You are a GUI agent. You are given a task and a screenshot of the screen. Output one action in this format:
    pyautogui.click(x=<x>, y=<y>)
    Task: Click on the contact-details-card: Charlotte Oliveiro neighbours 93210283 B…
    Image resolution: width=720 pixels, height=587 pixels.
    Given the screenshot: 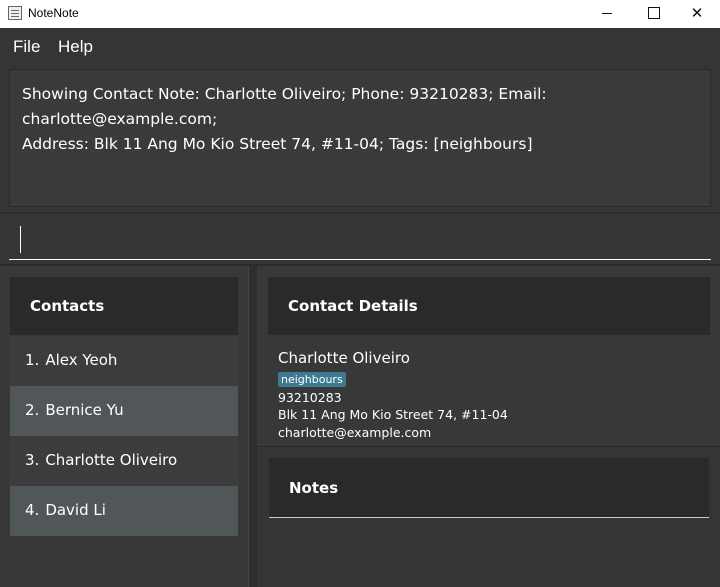 What is the action you would take?
    pyautogui.click(x=488, y=391)
    